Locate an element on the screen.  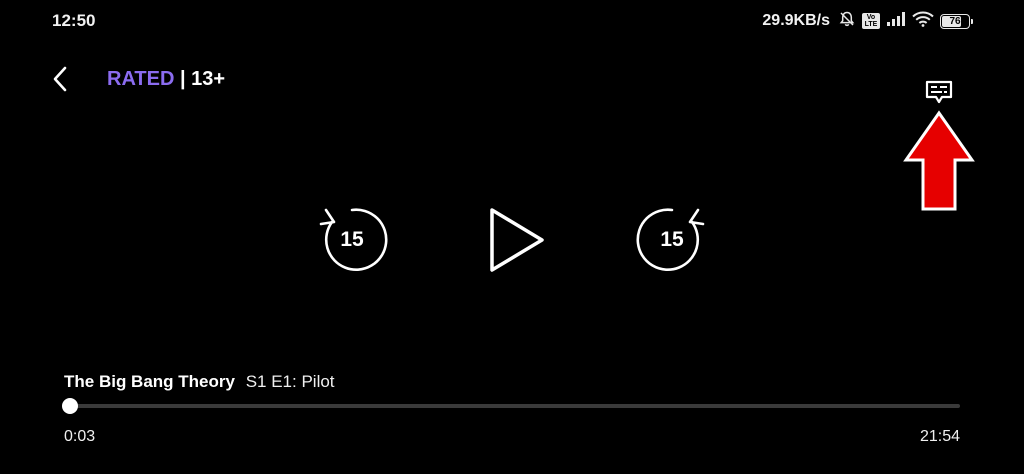
content-rating: RATED | 13+ is located at coordinates (166, 79).